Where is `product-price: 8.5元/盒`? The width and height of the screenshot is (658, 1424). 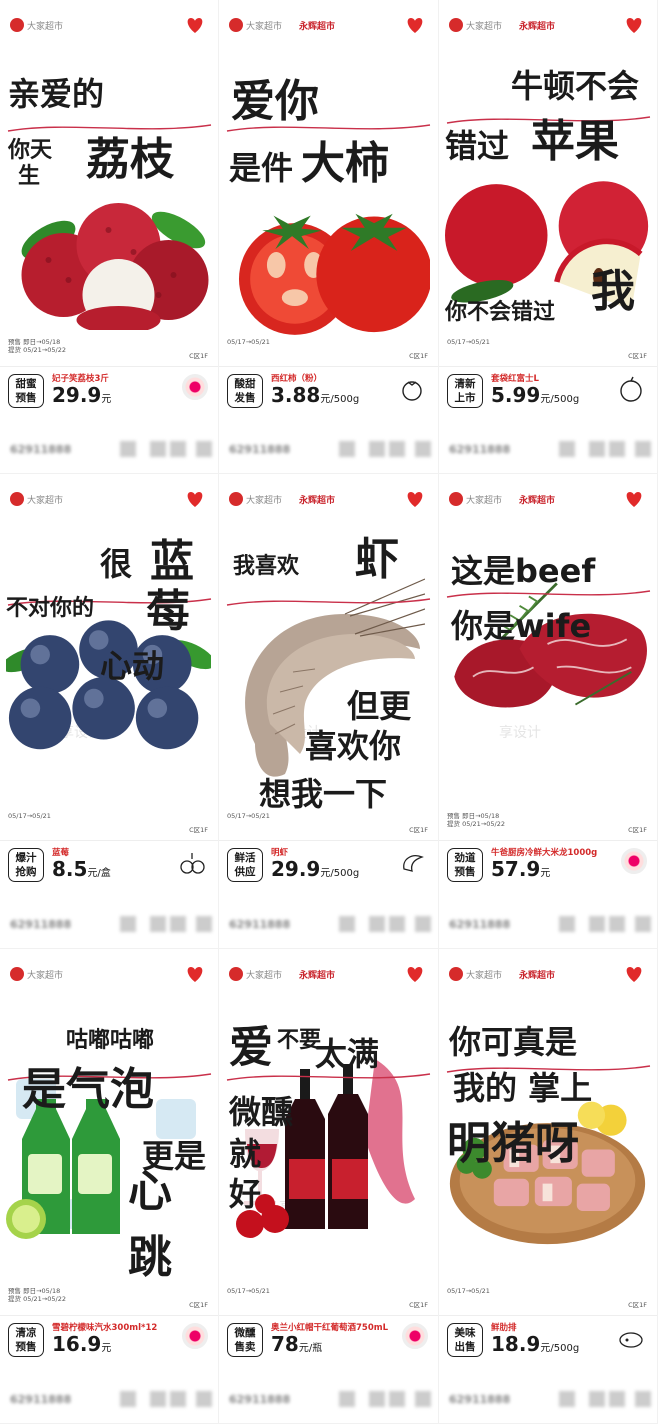
product-price: 8.5元/盒 is located at coordinates (81, 869).